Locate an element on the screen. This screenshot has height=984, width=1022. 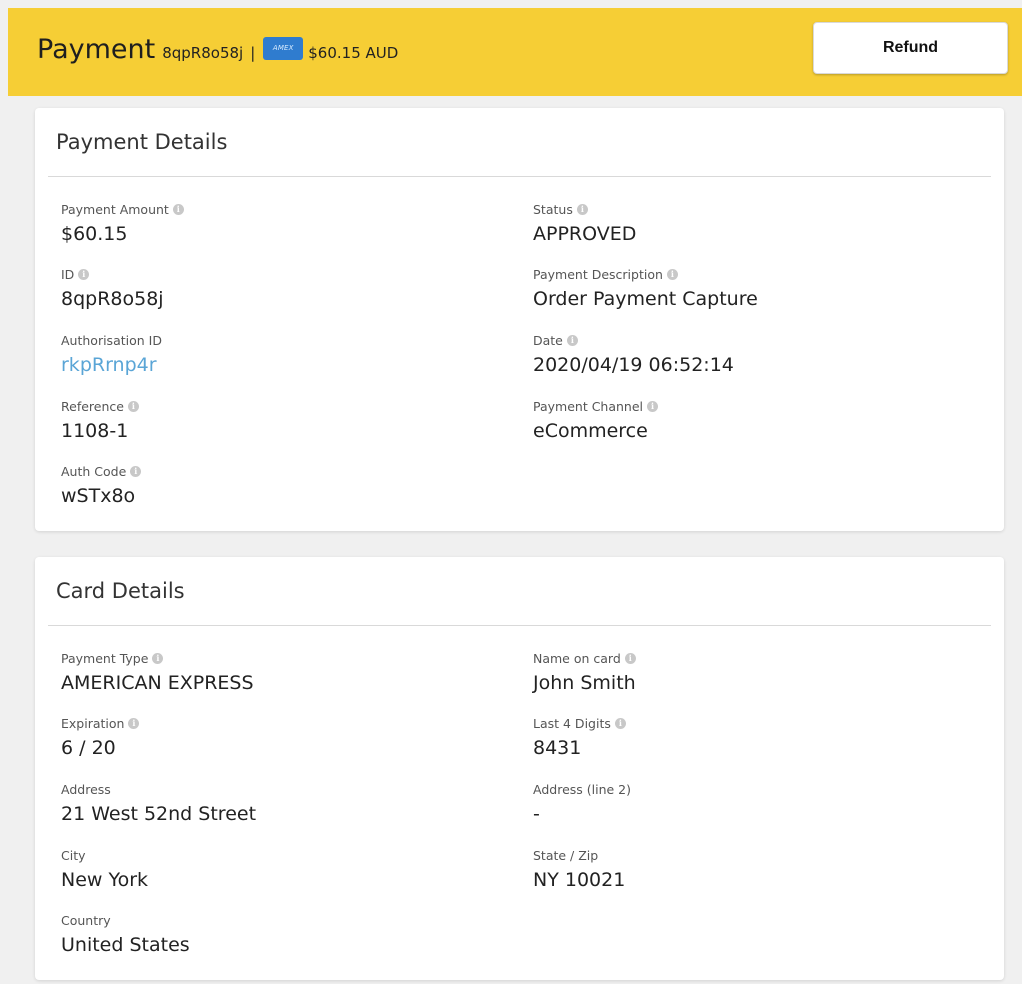
address-label: Address is located at coordinates (86, 789).